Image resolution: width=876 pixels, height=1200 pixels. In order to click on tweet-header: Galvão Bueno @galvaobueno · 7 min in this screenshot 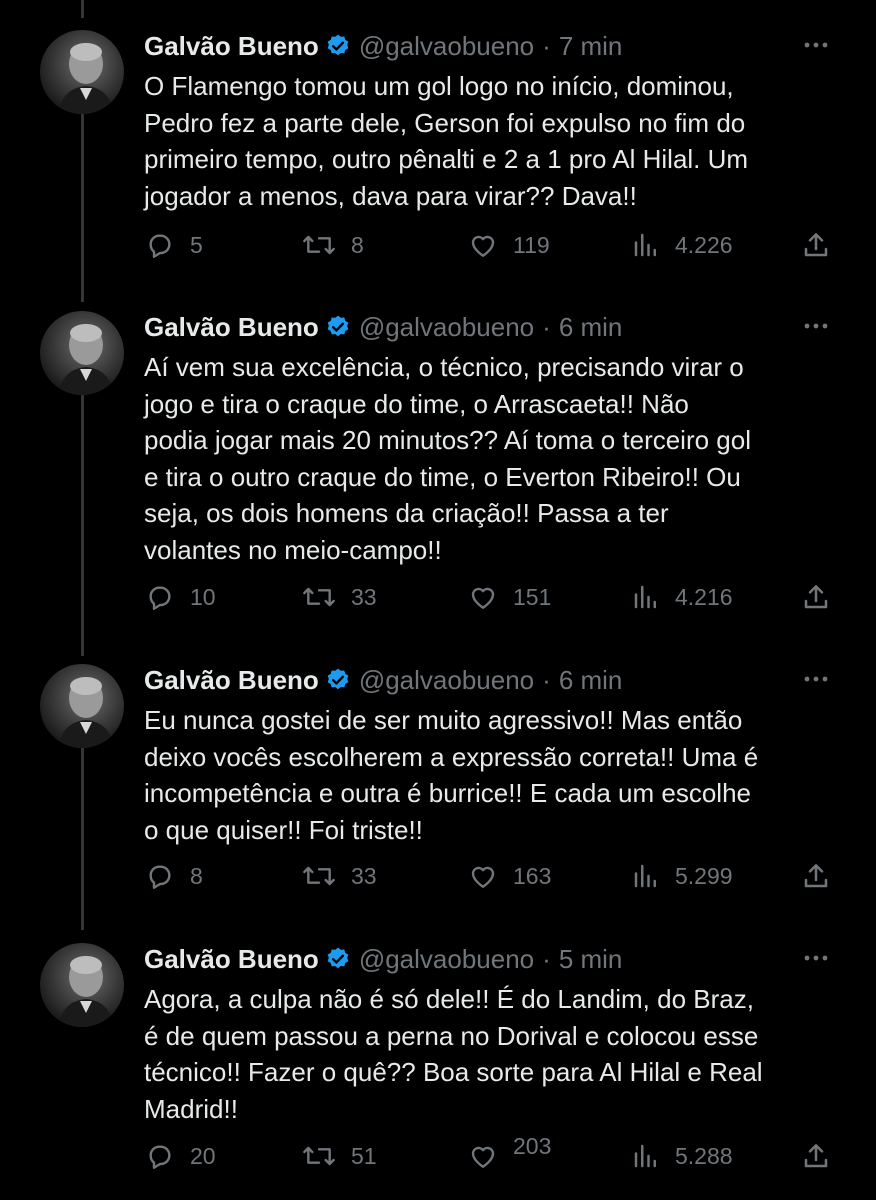, I will do `click(494, 46)`.